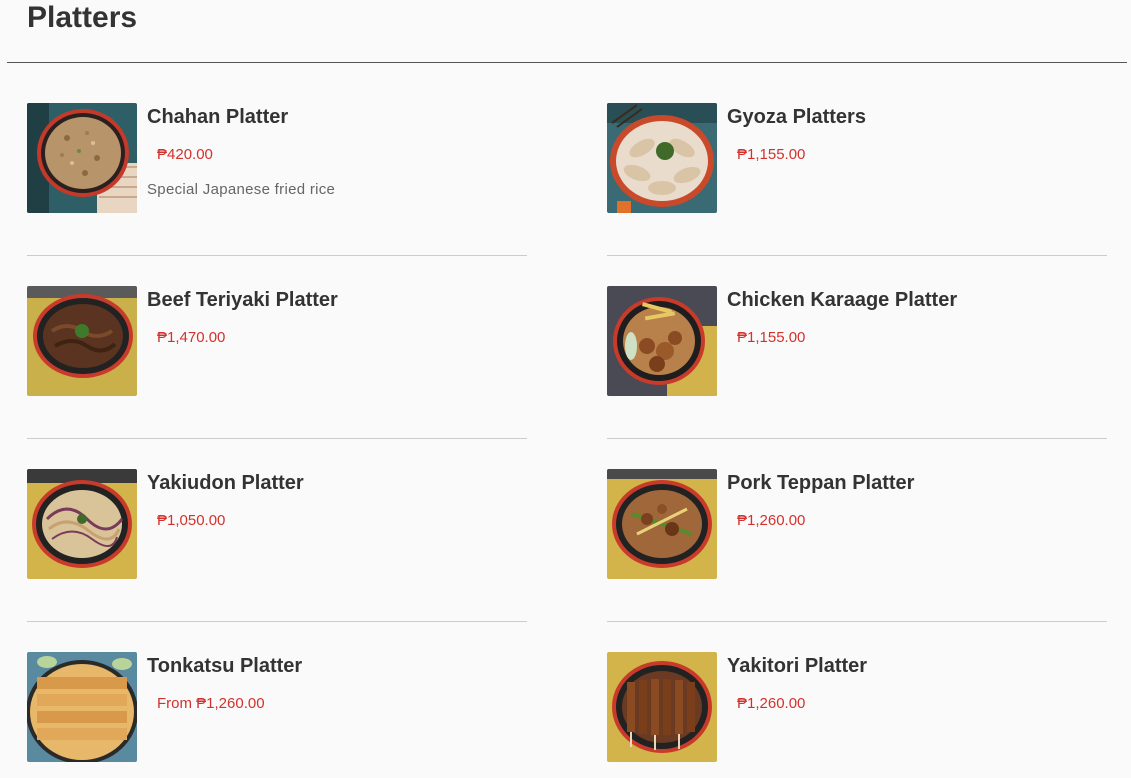  Describe the element at coordinates (662, 341) in the screenshot. I see `chicken-karaage-platter-image` at that location.